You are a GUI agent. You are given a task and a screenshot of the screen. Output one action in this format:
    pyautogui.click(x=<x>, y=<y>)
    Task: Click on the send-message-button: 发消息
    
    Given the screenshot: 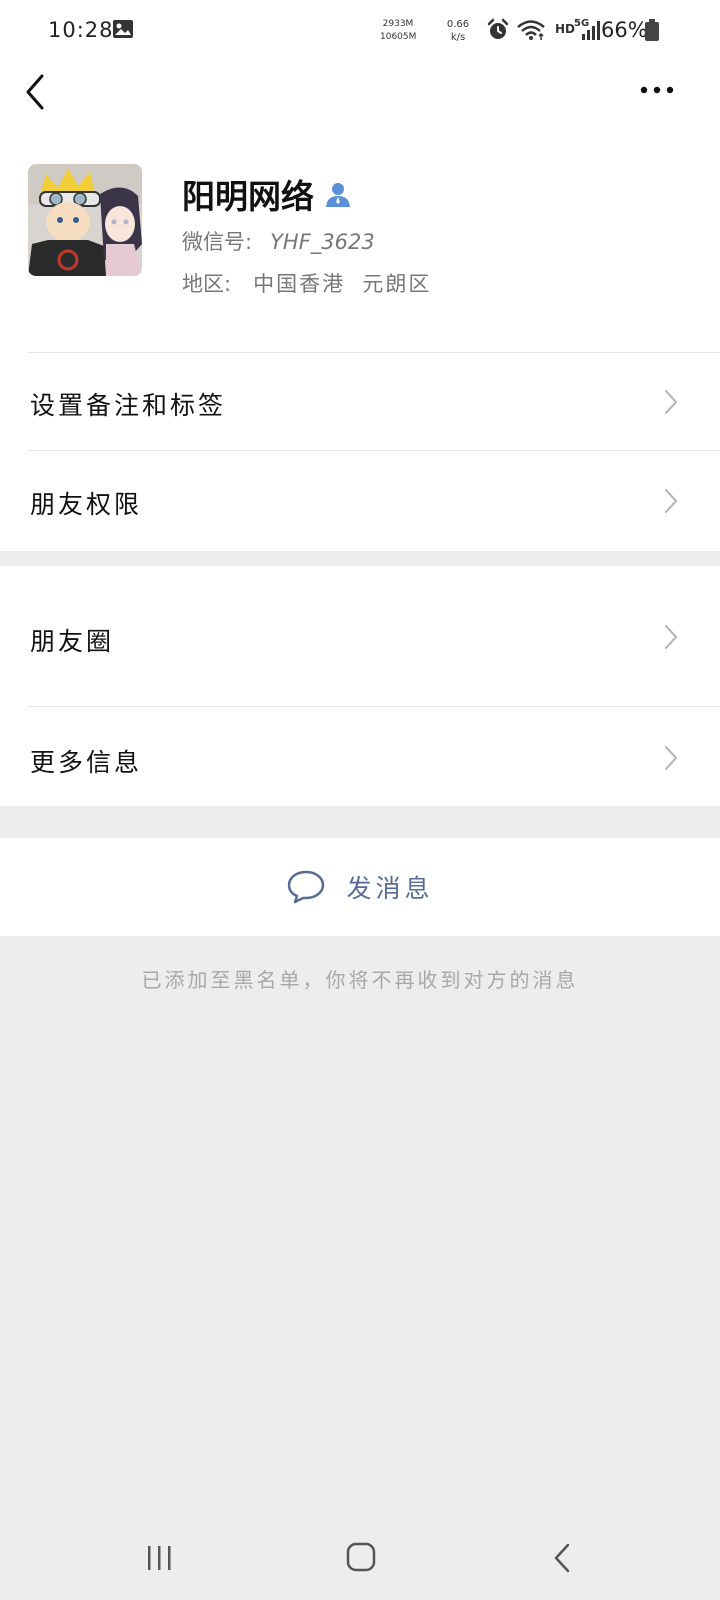 What is the action you would take?
    pyautogui.click(x=360, y=887)
    